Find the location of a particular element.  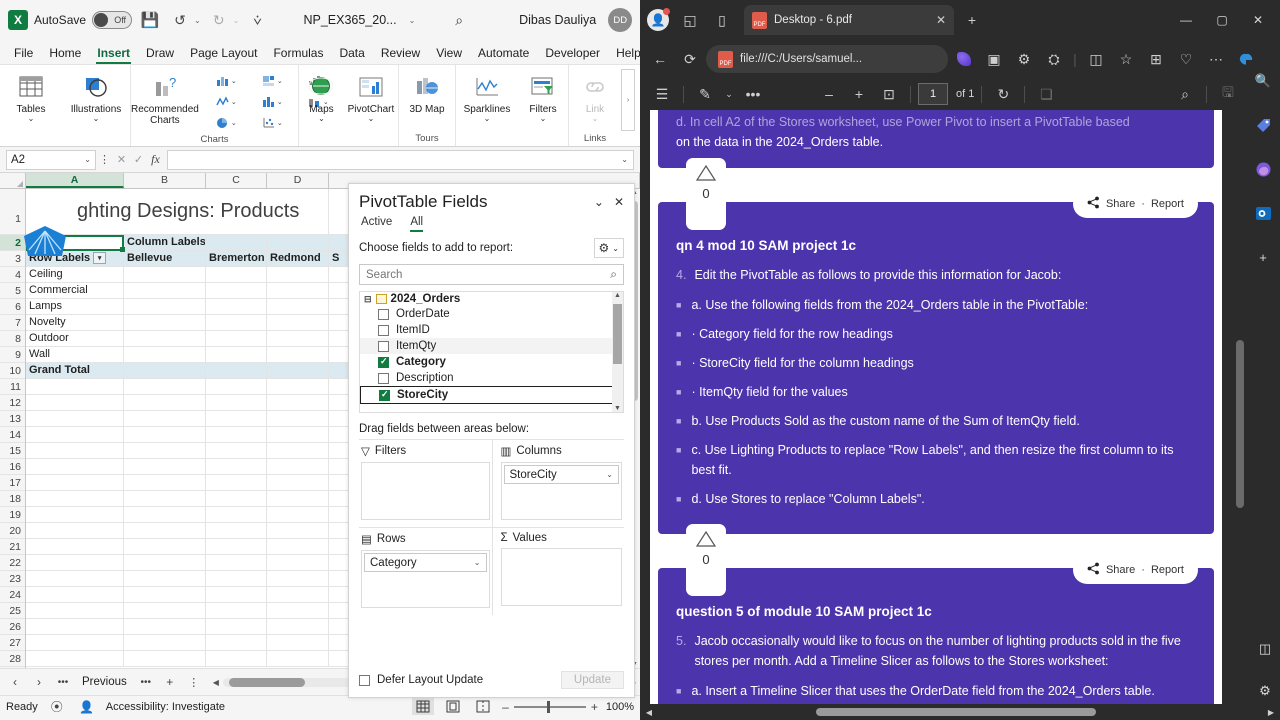

field-list: ⊟ 2024_Orders OrderDate ItemID ItemQty ⌄ is located at coordinates (491, 352).